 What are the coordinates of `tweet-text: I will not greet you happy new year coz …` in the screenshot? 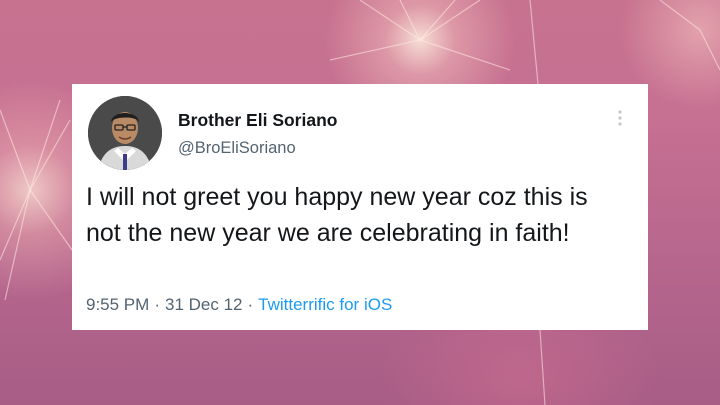 It's located at (337, 215).